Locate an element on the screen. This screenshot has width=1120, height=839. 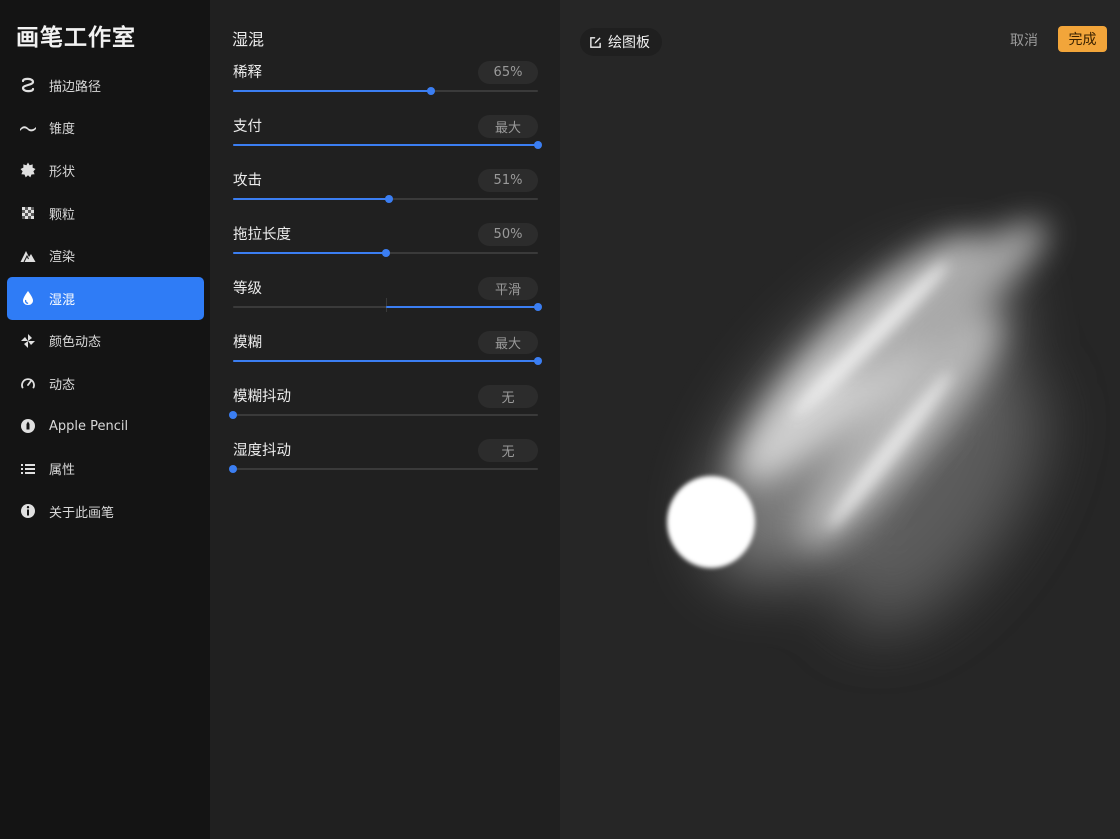
drawing-pad-label: 绘图板 is located at coordinates (629, 43).